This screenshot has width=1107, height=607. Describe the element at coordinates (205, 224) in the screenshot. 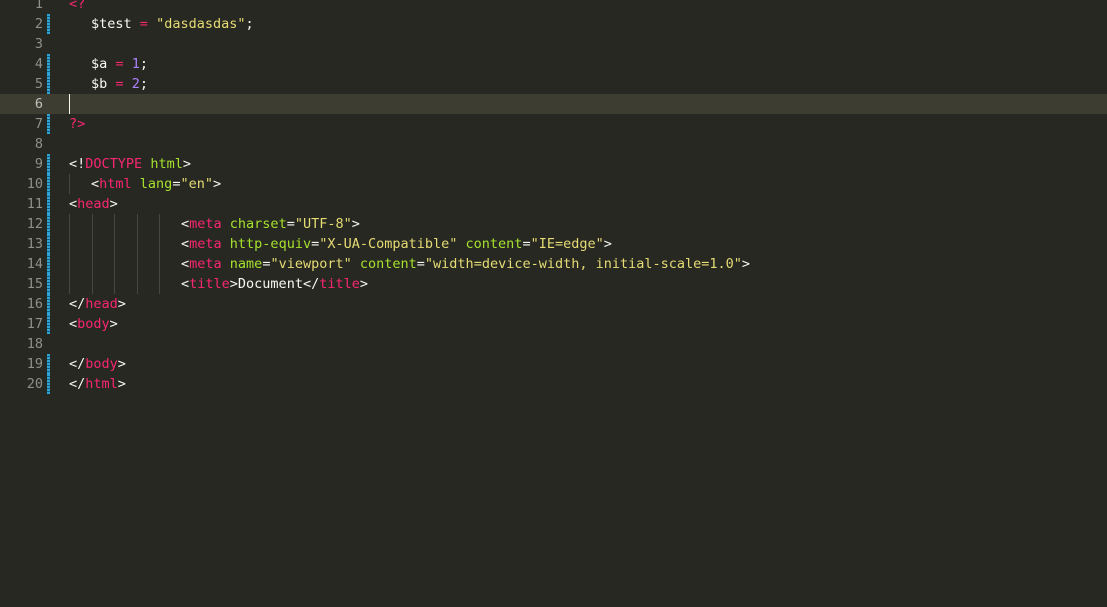

I see `html-tag-name: meta` at that location.